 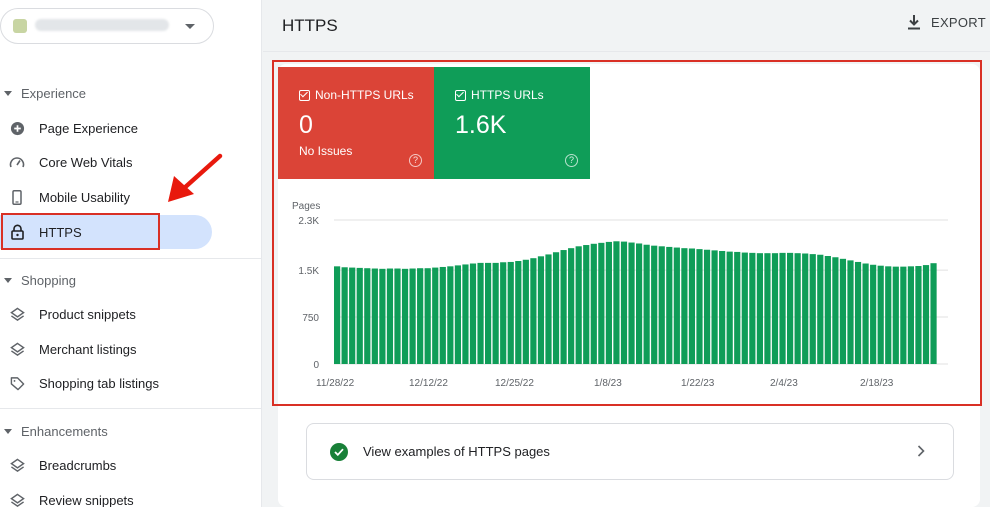 What do you see at coordinates (54, 93) in the screenshot?
I see `section-label: Experience` at bounding box center [54, 93].